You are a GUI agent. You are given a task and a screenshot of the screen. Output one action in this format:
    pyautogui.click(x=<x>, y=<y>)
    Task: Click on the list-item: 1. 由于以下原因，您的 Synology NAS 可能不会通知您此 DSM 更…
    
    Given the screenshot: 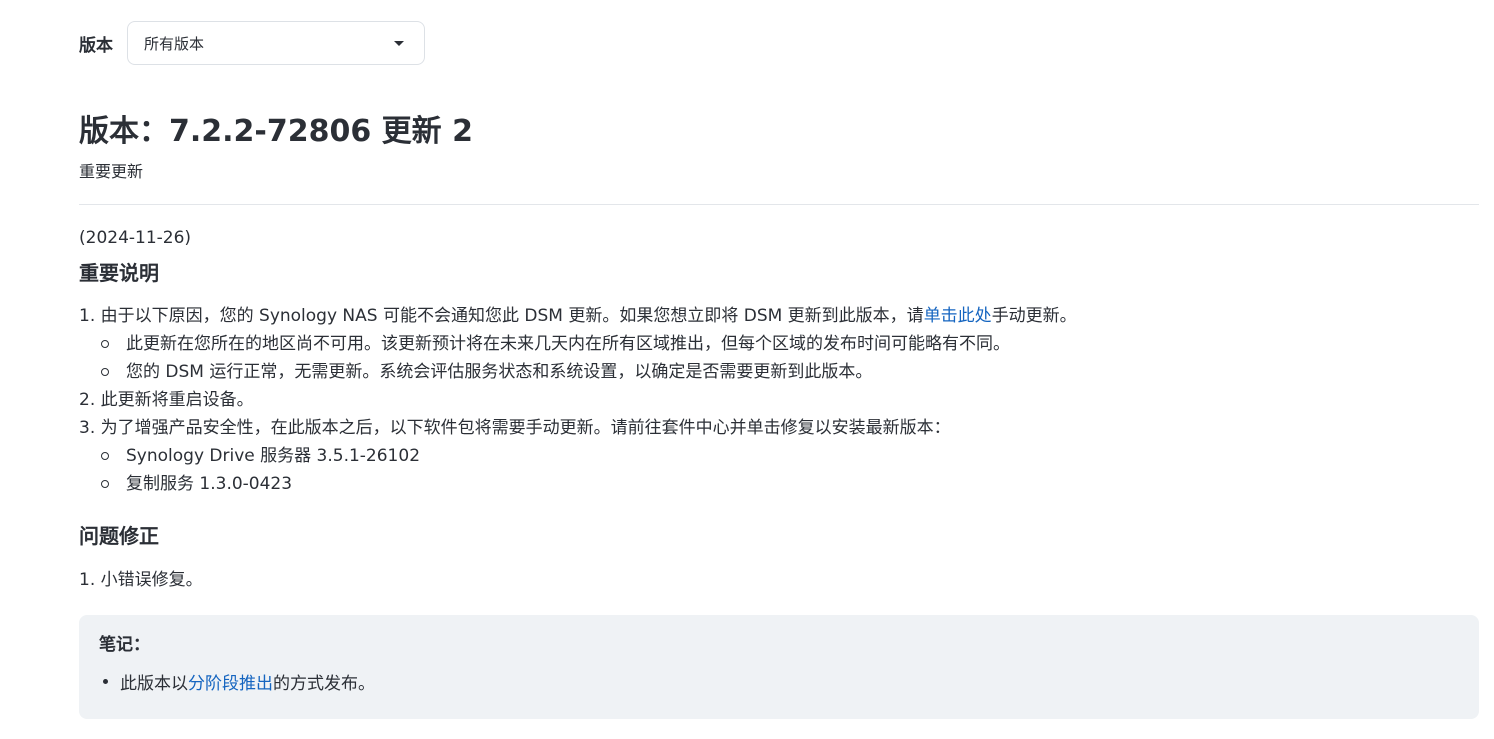 What is the action you would take?
    pyautogui.click(x=578, y=316)
    